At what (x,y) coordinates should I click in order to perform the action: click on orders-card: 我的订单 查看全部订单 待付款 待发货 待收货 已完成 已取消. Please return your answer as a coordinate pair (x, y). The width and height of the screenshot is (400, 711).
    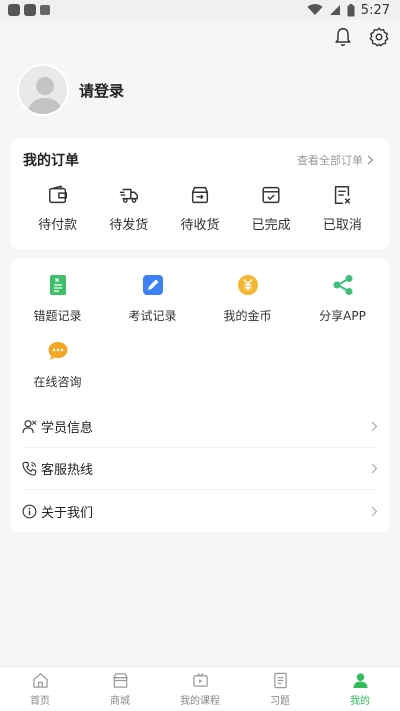
    Looking at the image, I should click on (200, 193).